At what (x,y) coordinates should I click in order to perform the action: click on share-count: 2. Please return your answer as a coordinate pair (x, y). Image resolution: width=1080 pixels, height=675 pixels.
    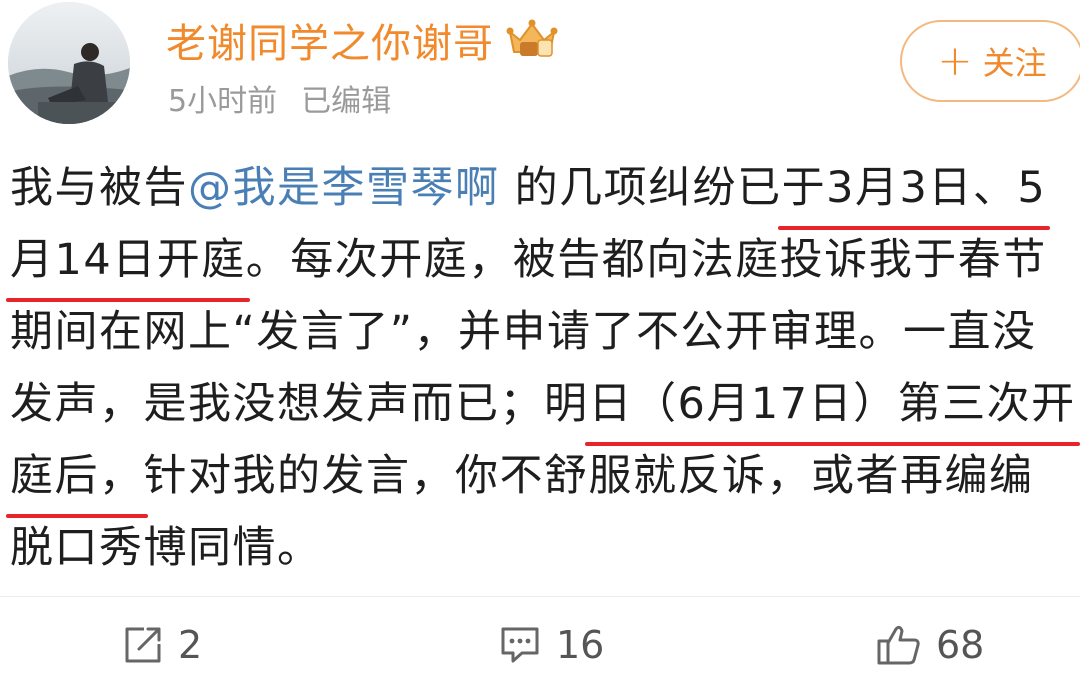
    Looking at the image, I should click on (190, 645).